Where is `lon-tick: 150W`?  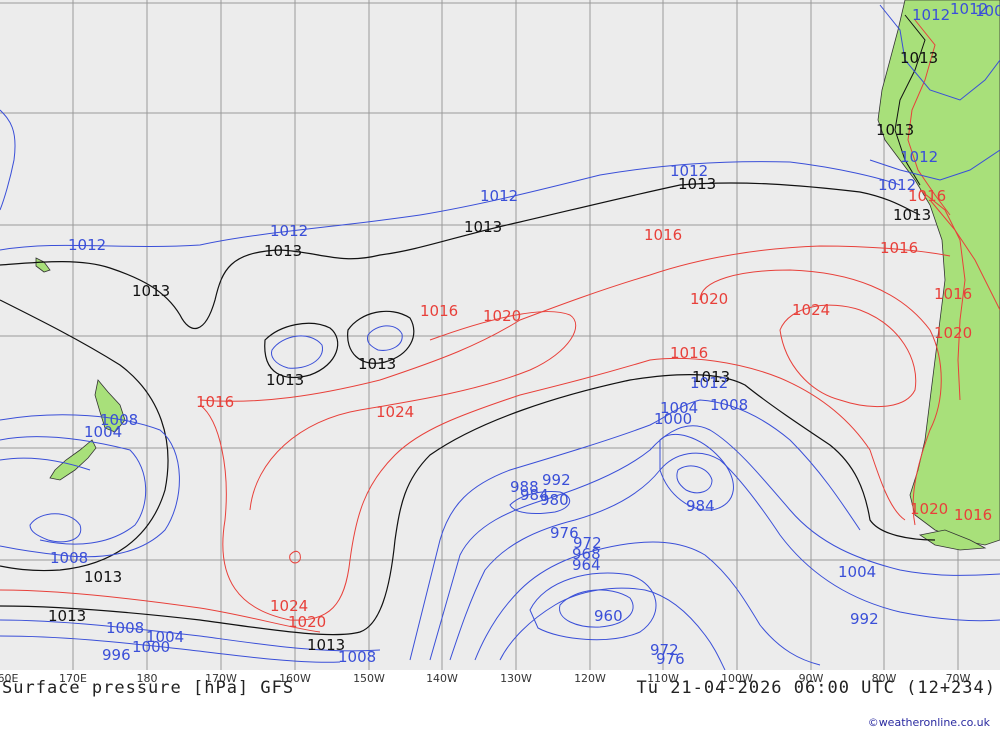 lon-tick: 150W is located at coordinates (369, 678).